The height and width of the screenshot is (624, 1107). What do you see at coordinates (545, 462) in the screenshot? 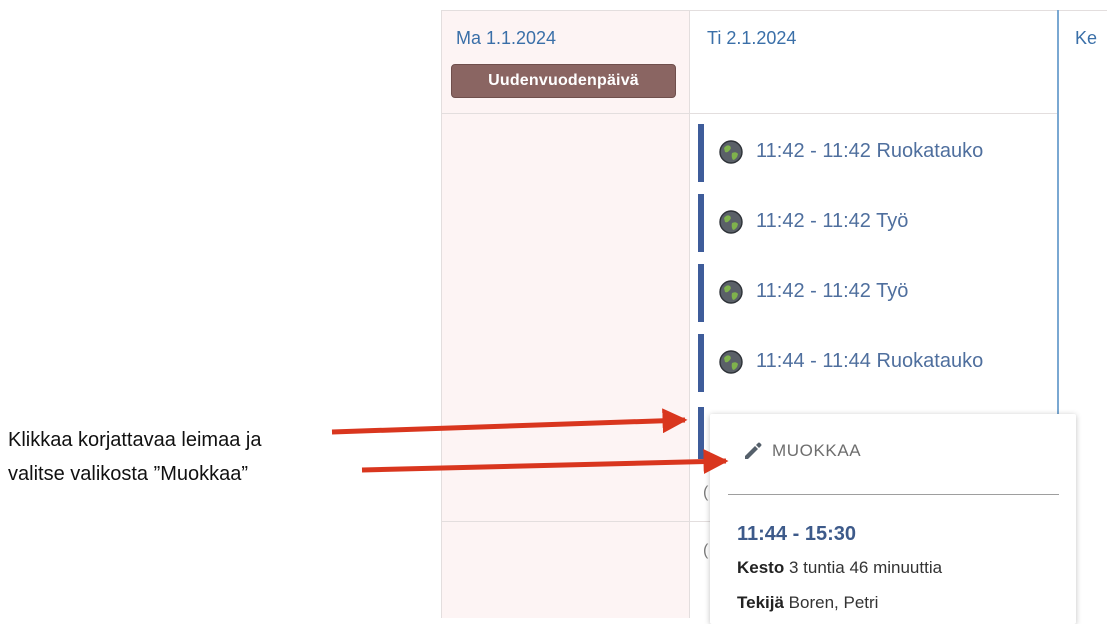
I see `arrow-to-edit` at bounding box center [545, 462].